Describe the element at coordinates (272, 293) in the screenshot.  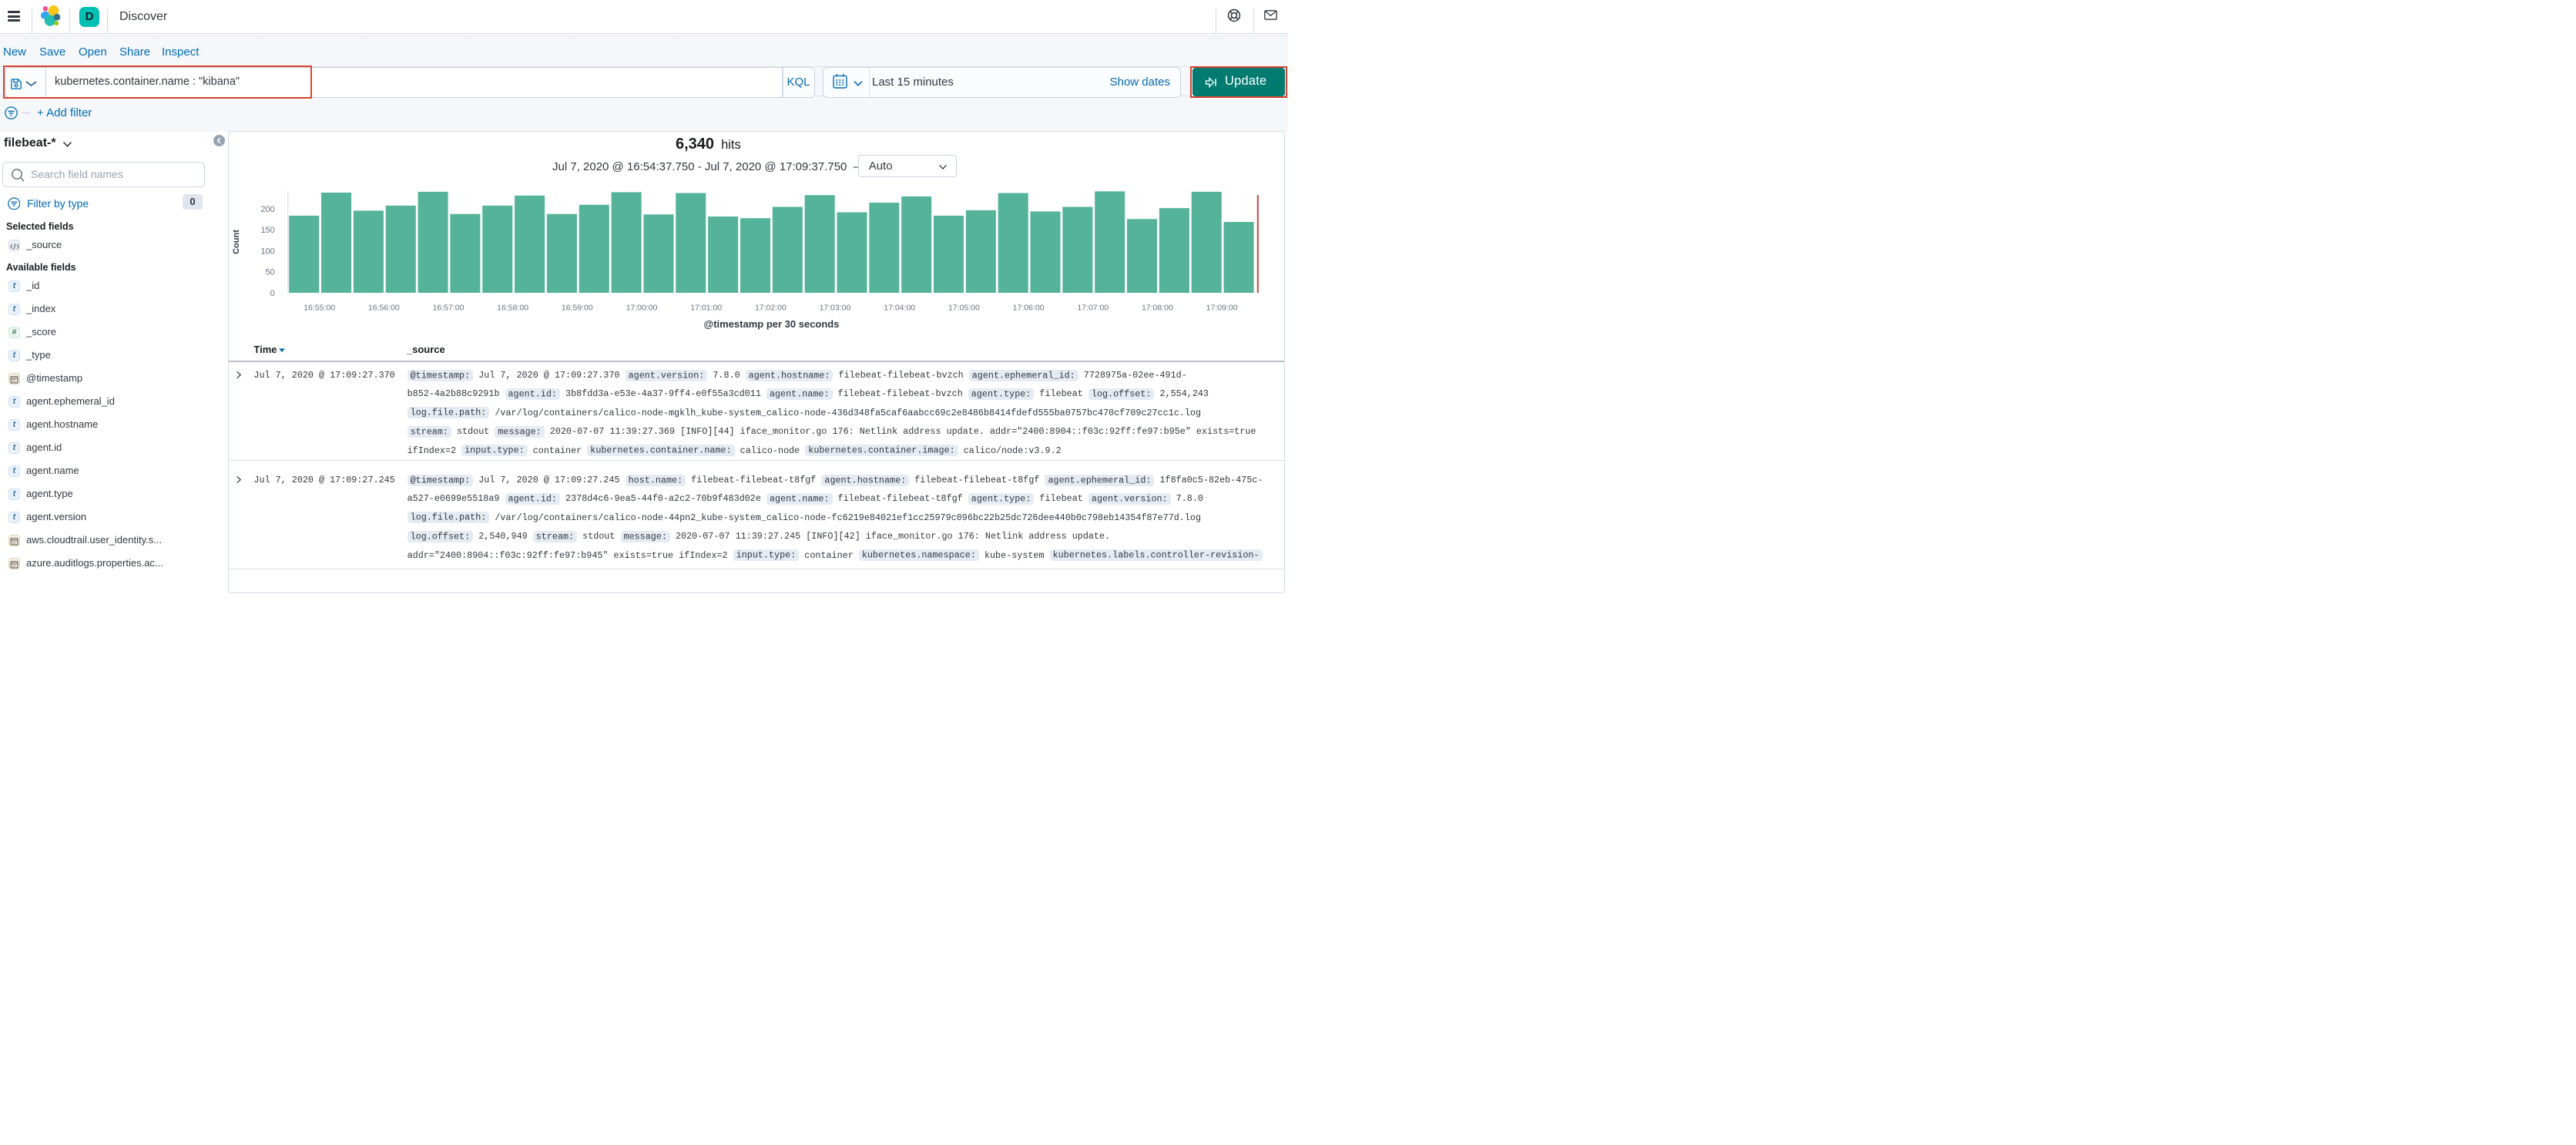
I see `svg-text: 0` at that location.